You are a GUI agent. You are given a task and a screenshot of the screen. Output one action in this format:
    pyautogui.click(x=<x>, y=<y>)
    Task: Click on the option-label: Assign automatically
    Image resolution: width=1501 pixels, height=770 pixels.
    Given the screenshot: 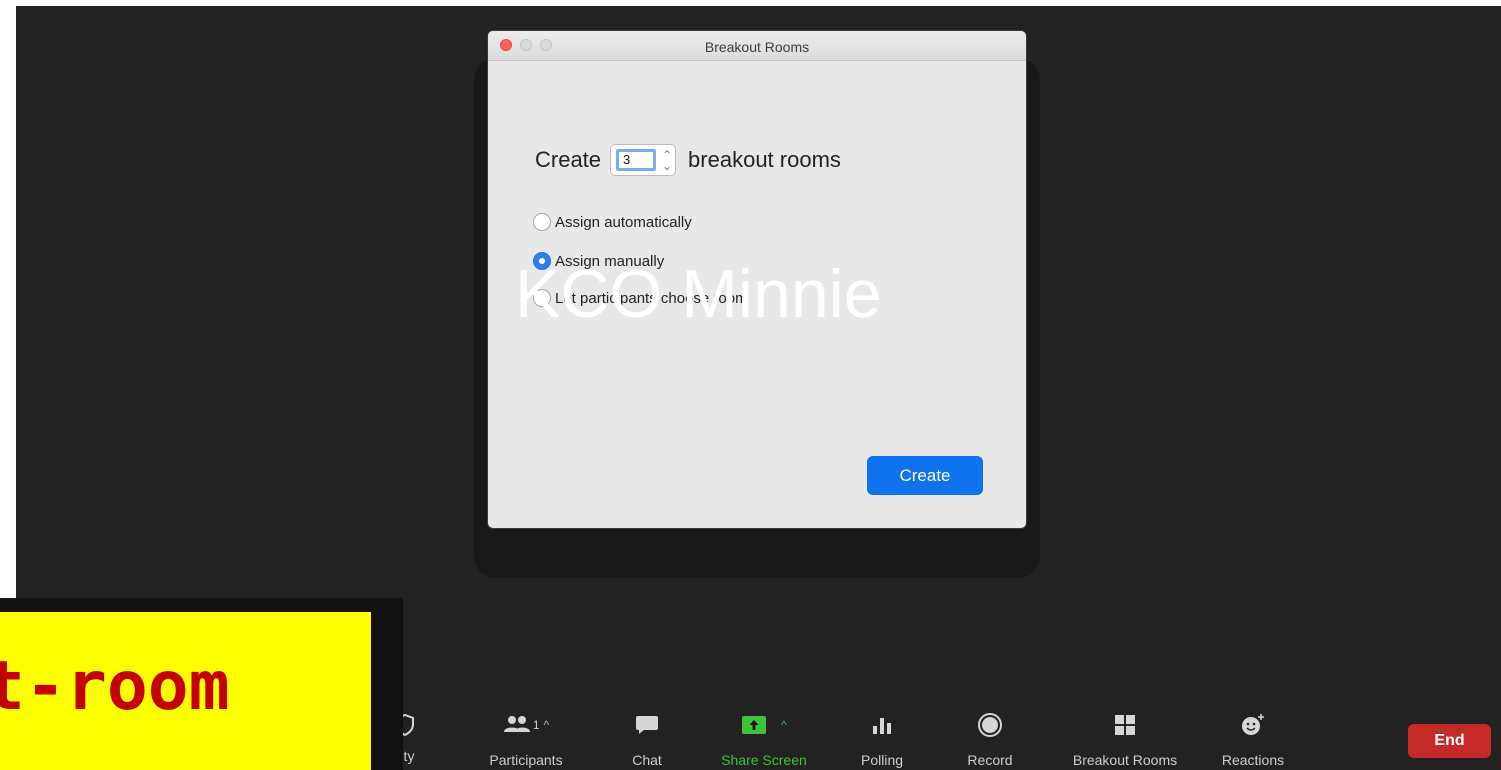 What is the action you would take?
    pyautogui.click(x=623, y=222)
    